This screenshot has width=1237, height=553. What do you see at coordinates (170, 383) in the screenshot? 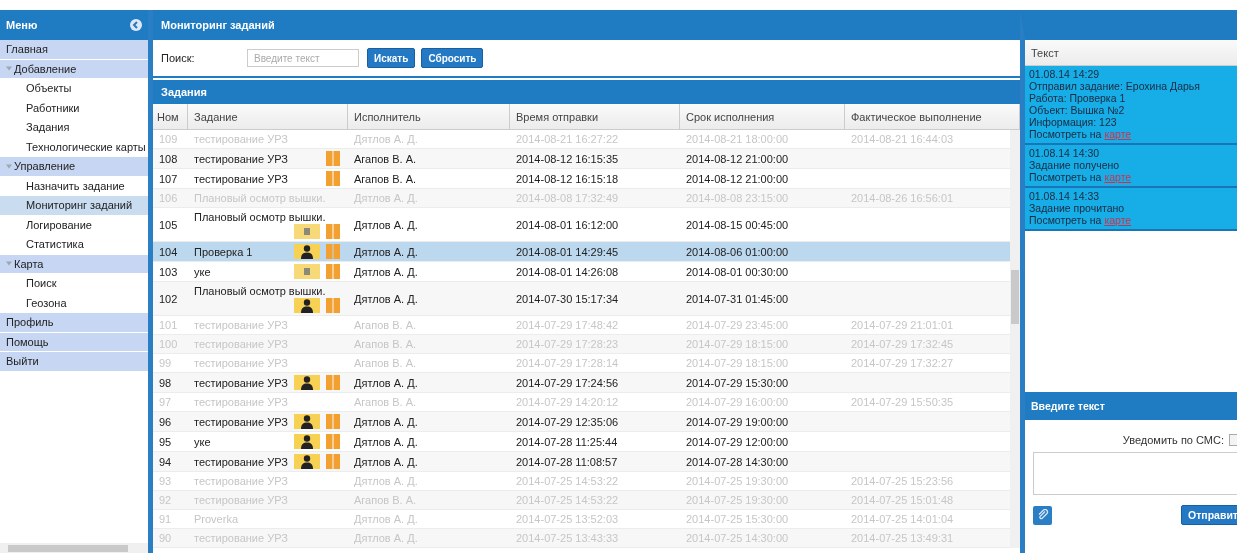
I see `table-cell: 98` at bounding box center [170, 383].